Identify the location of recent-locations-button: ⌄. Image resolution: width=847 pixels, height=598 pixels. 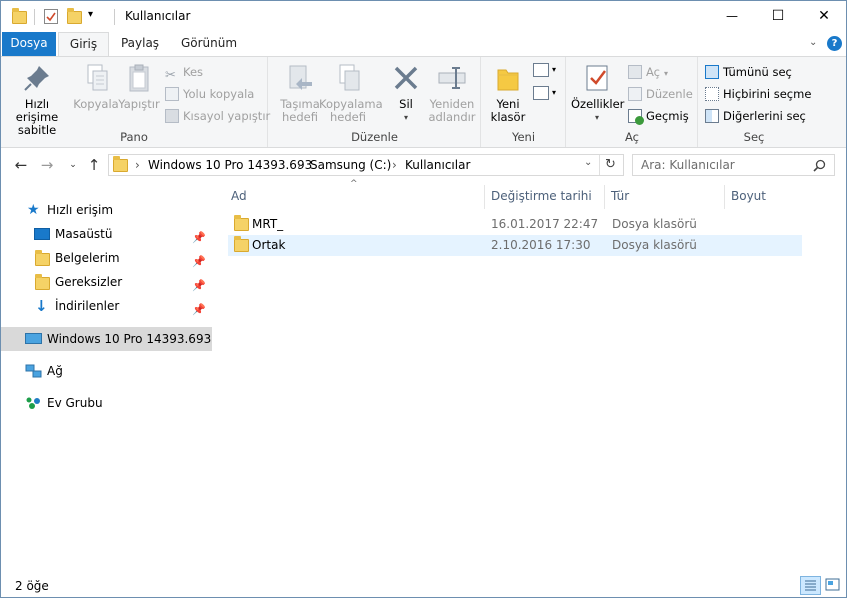
(73, 165).